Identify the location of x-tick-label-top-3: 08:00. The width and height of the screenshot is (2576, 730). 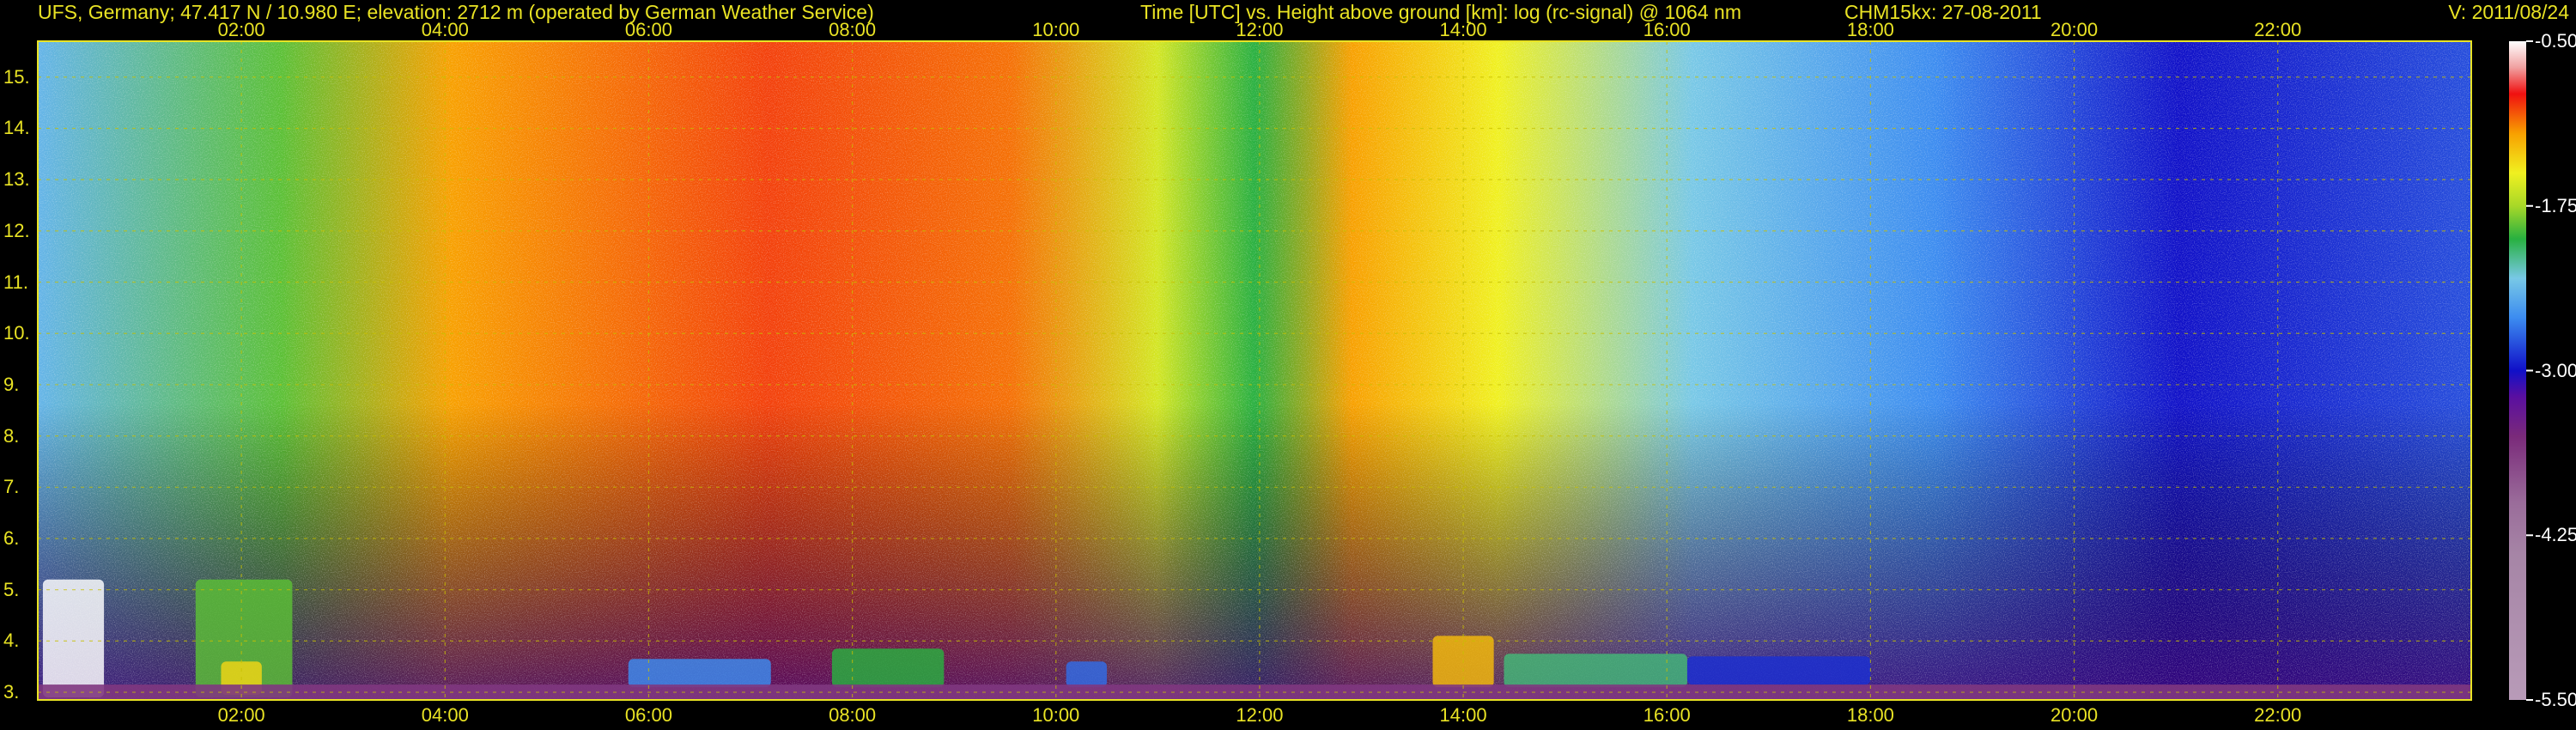
(853, 29).